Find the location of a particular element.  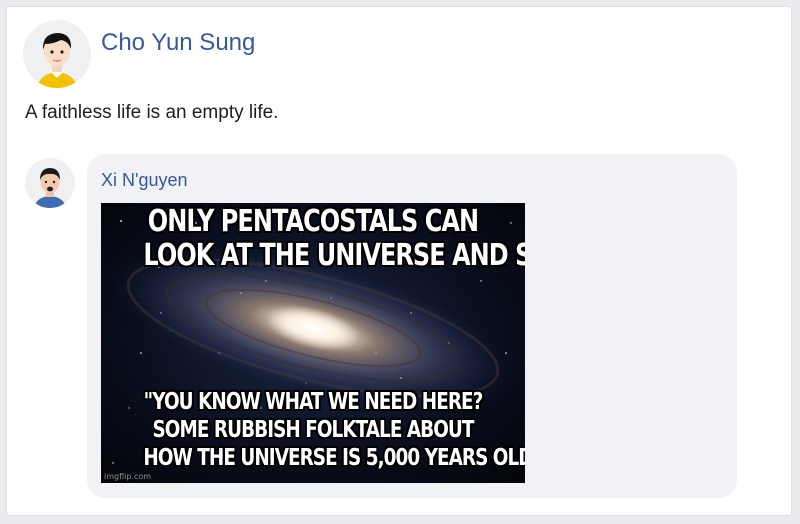

meme-watermark: imgflip.com is located at coordinates (128, 476).